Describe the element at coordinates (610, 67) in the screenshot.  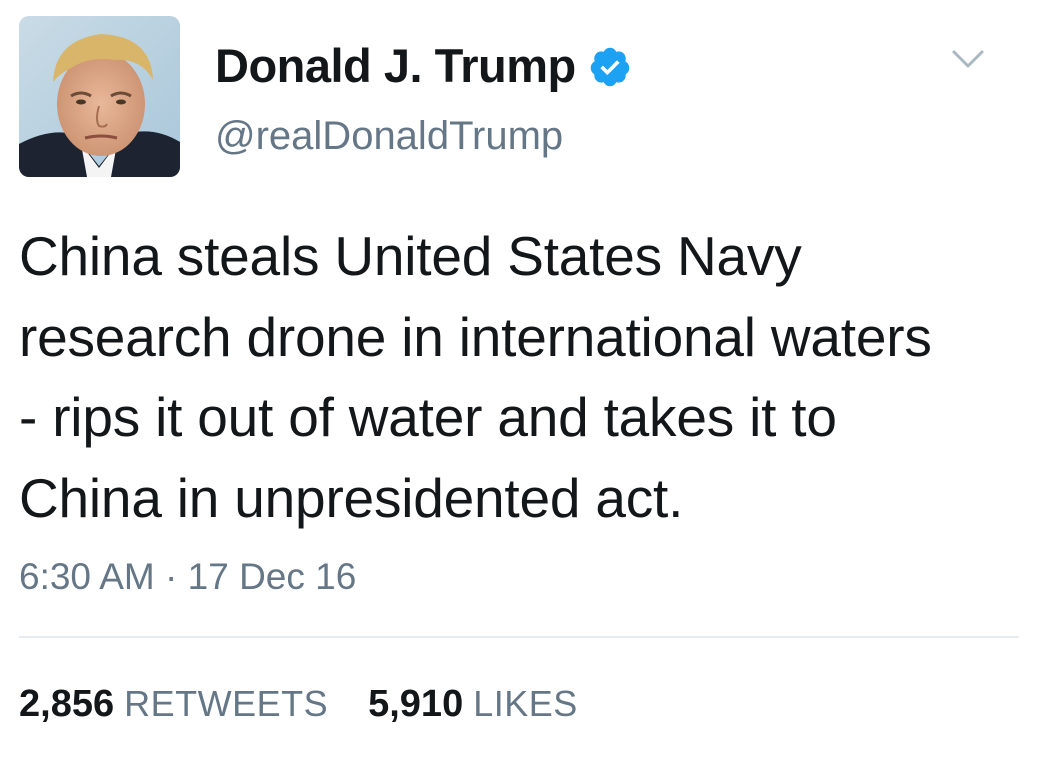
I see `verified-badge-icon` at that location.